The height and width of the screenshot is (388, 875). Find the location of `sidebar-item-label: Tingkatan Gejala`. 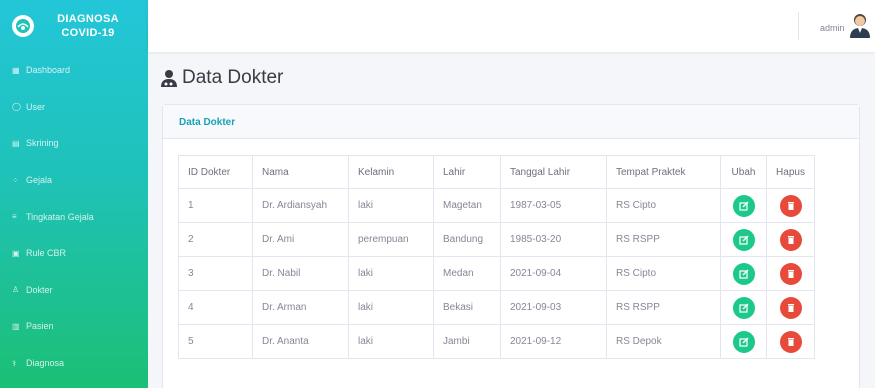

sidebar-item-label: Tingkatan Gejala is located at coordinates (60, 216).